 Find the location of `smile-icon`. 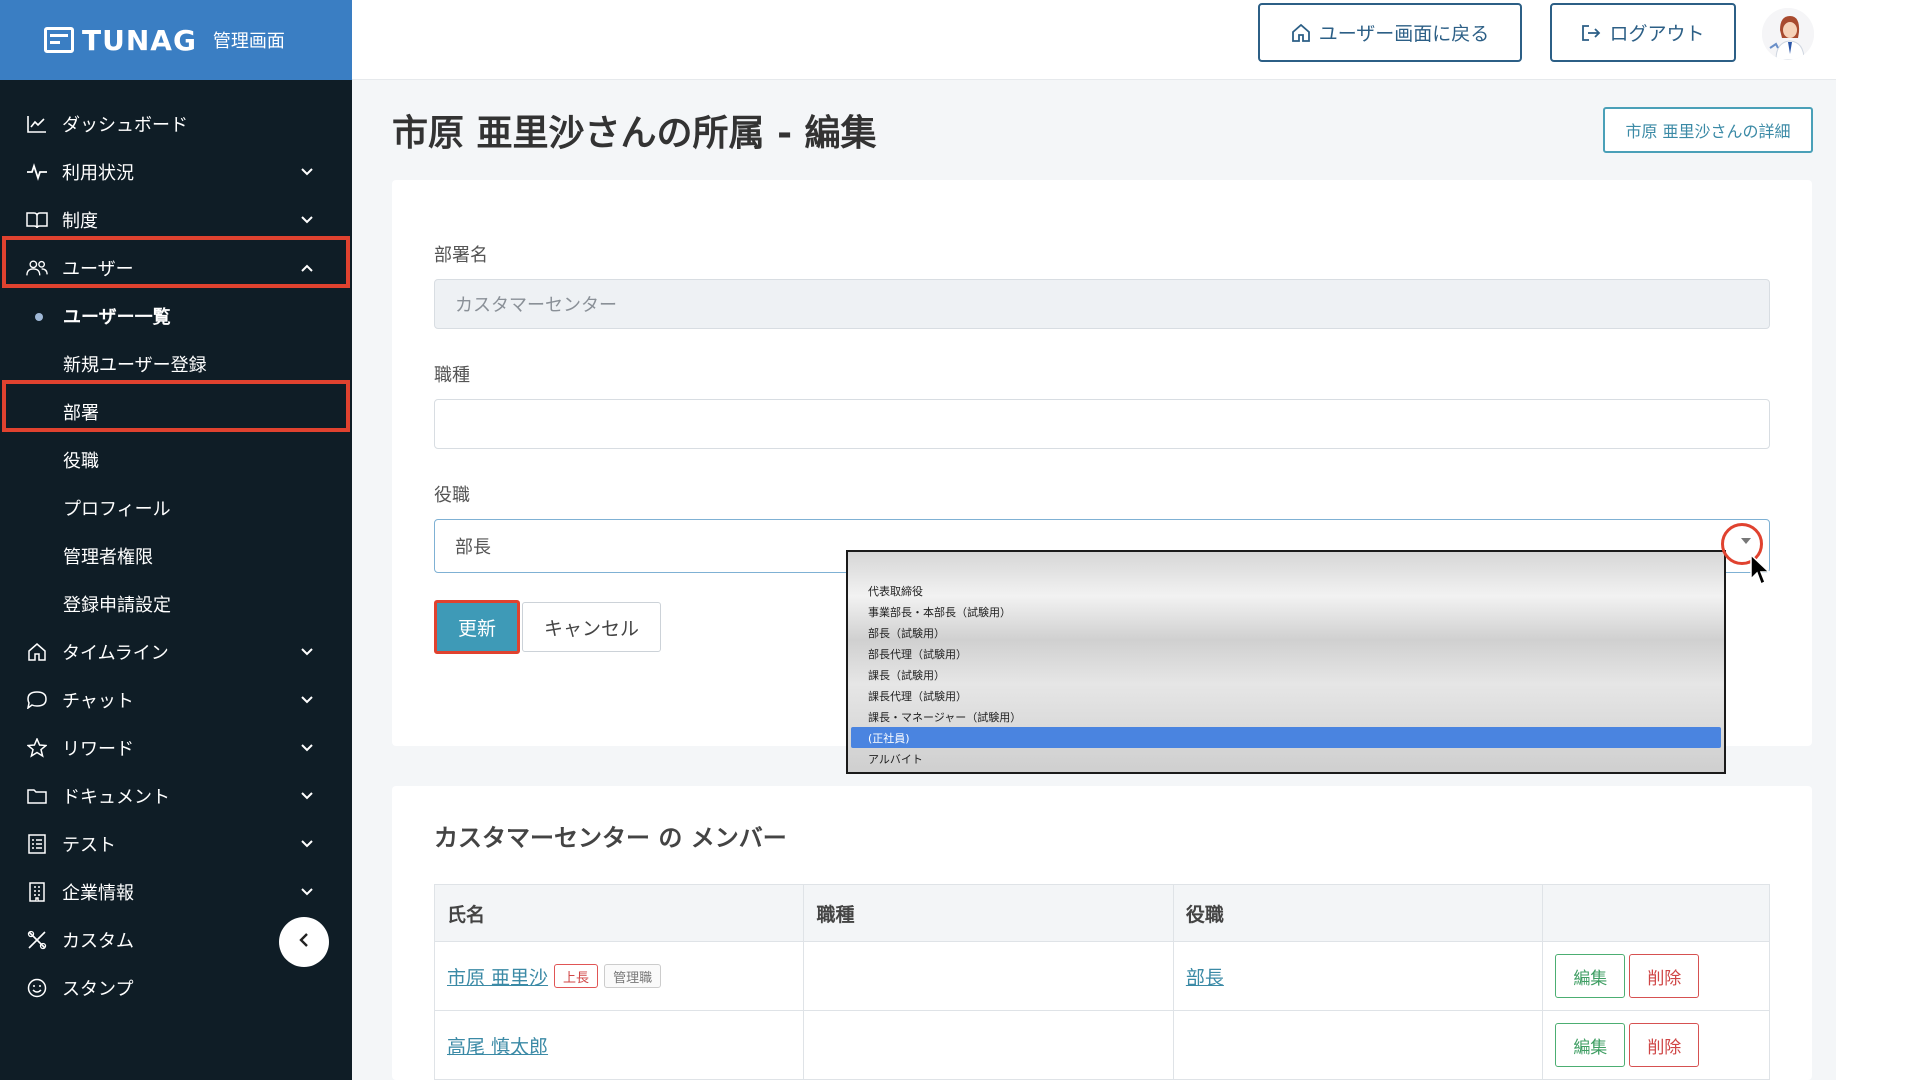

smile-icon is located at coordinates (37, 988).